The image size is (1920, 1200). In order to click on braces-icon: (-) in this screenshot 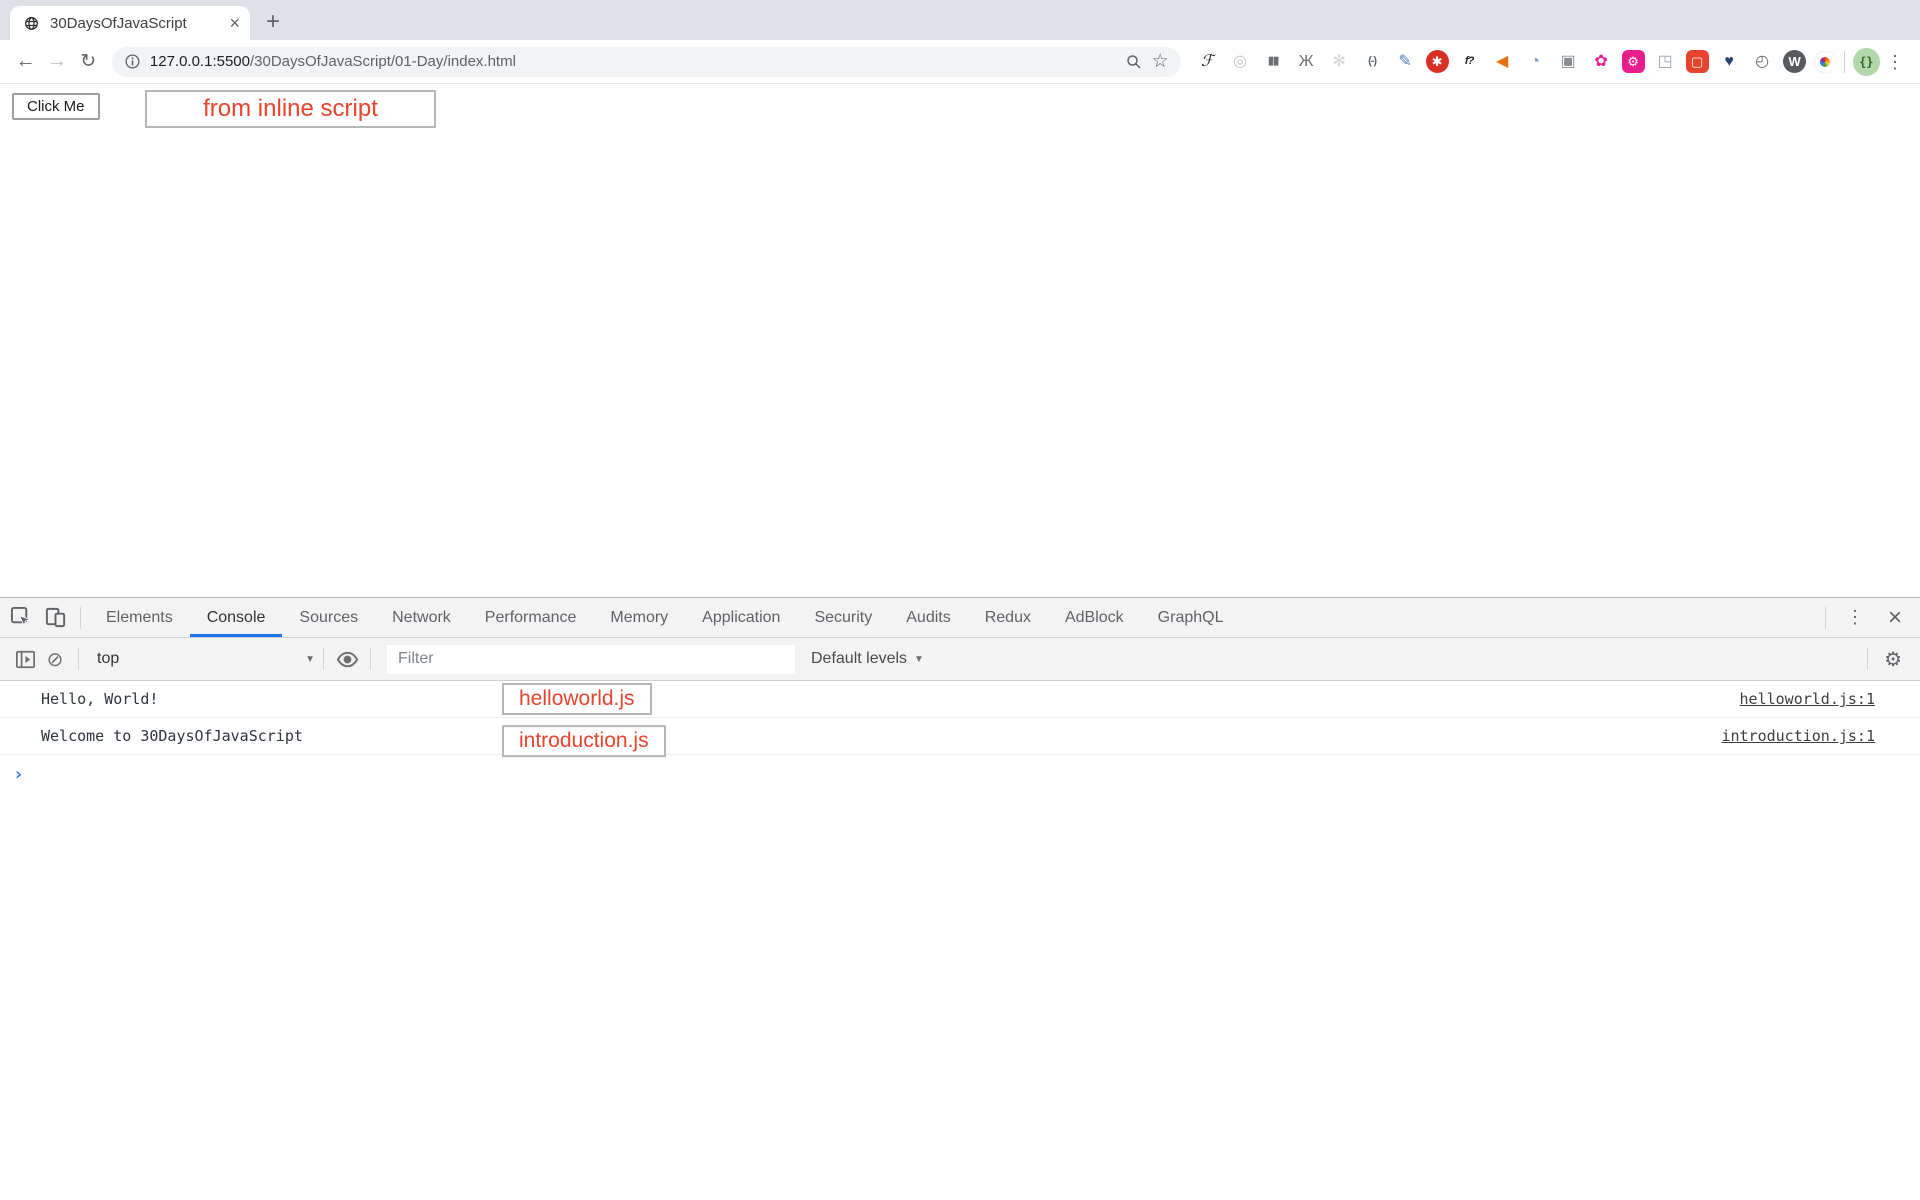, I will do `click(1372, 61)`.